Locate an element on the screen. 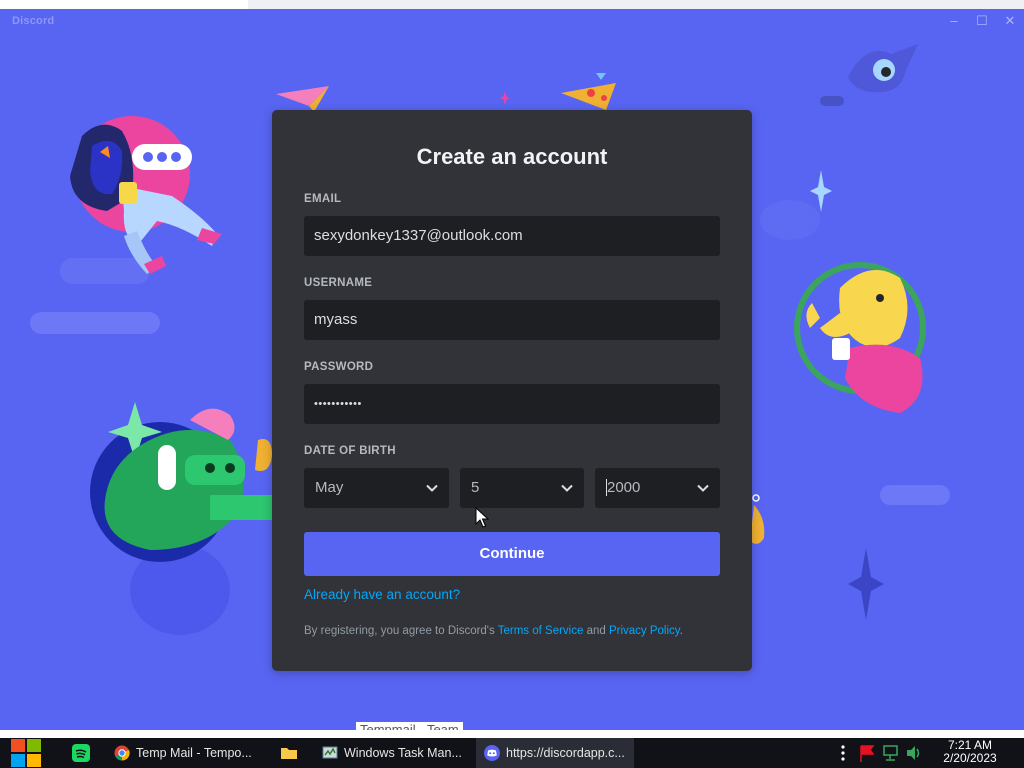 The height and width of the screenshot is (768, 1024). month-value: May is located at coordinates (329, 487).